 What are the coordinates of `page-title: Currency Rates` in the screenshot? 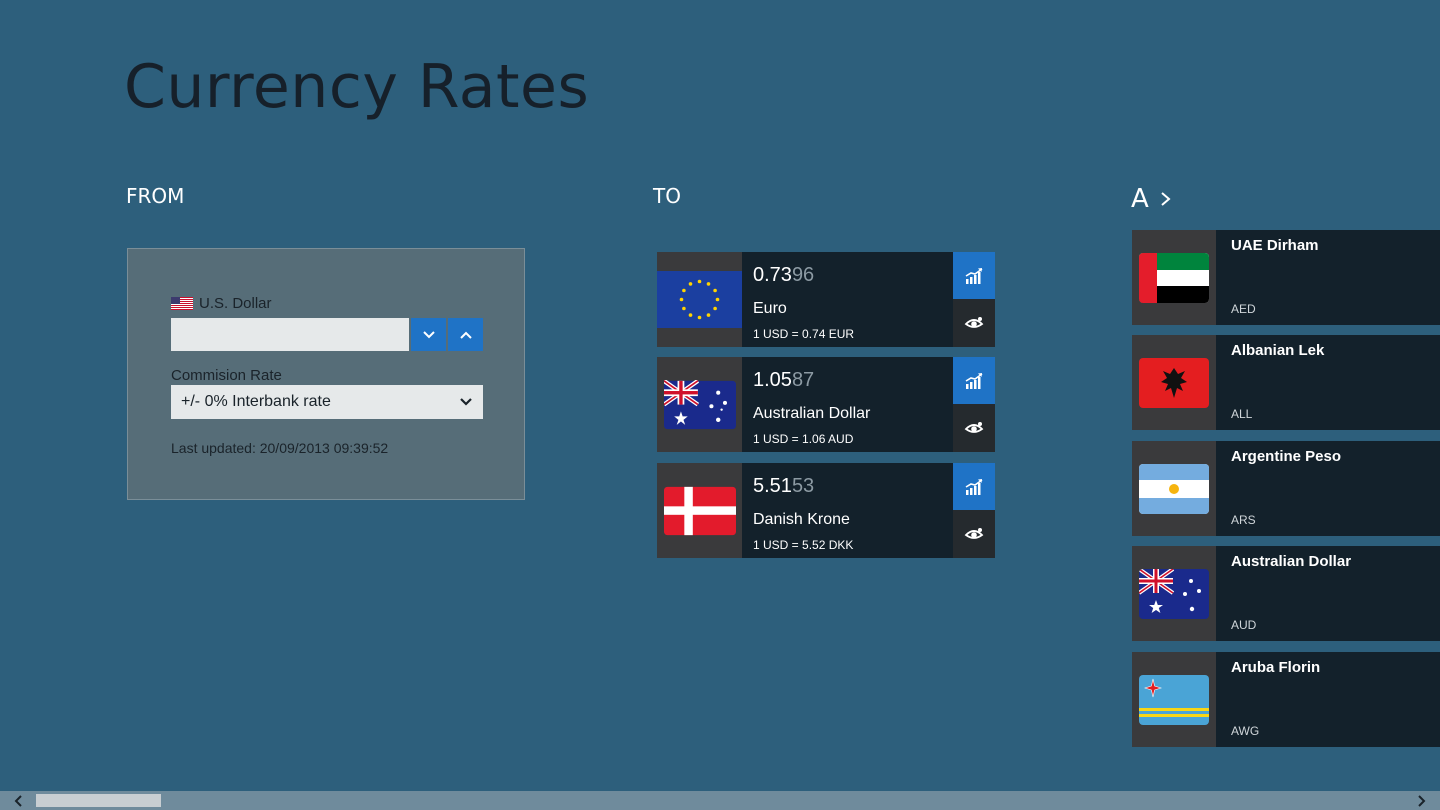 It's located at (357, 87).